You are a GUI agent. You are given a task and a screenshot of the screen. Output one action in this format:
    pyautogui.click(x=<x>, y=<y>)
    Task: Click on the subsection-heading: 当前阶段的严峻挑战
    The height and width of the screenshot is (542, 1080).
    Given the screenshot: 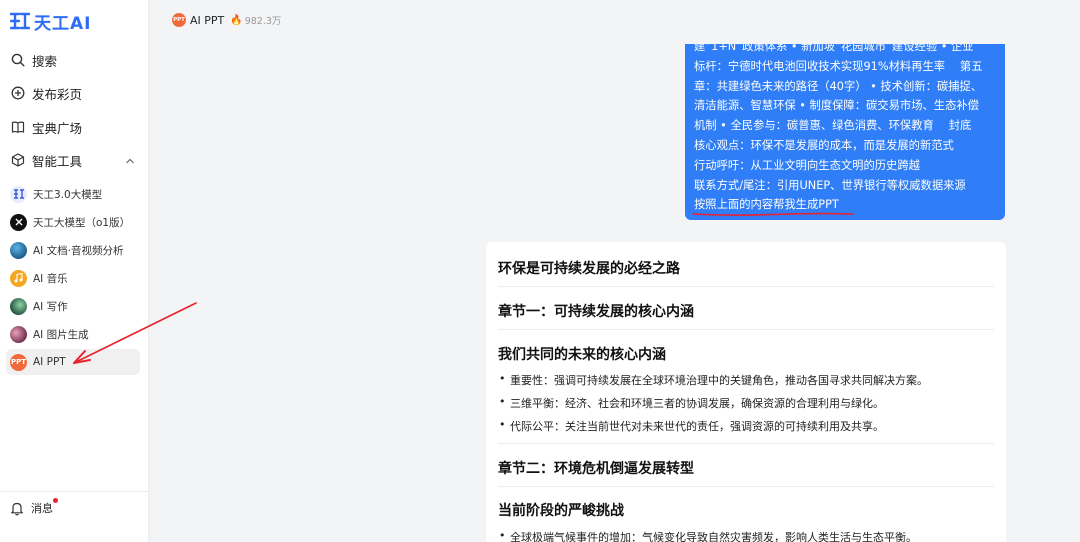 What is the action you would take?
    pyautogui.click(x=561, y=511)
    